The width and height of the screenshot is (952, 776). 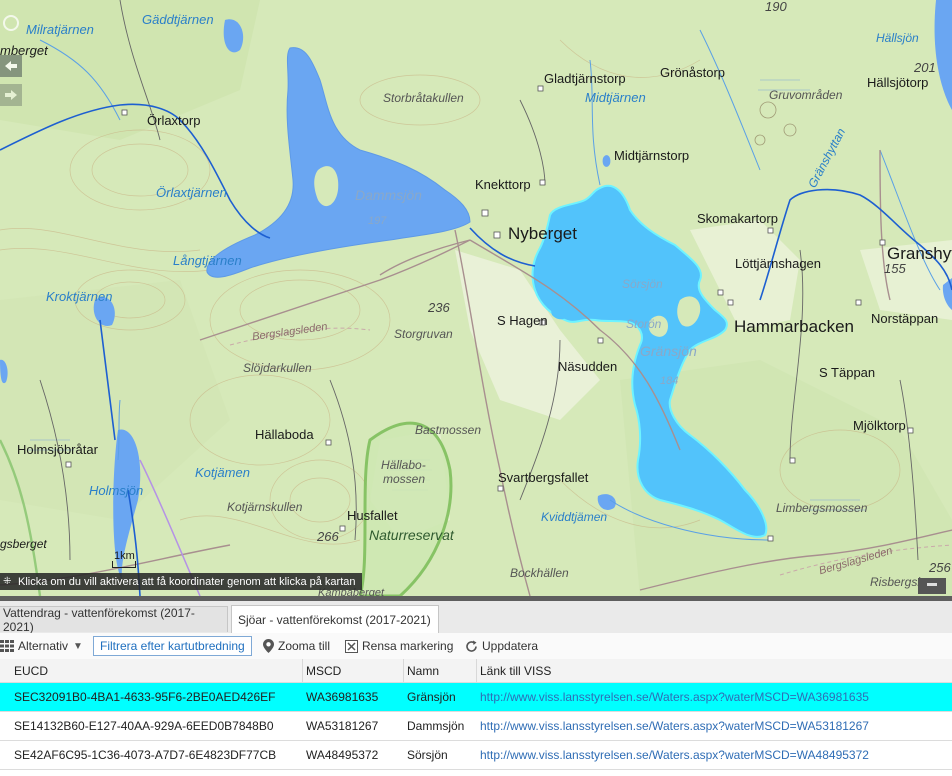 I want to click on cell-name: Gränsjön, so click(x=431, y=697).